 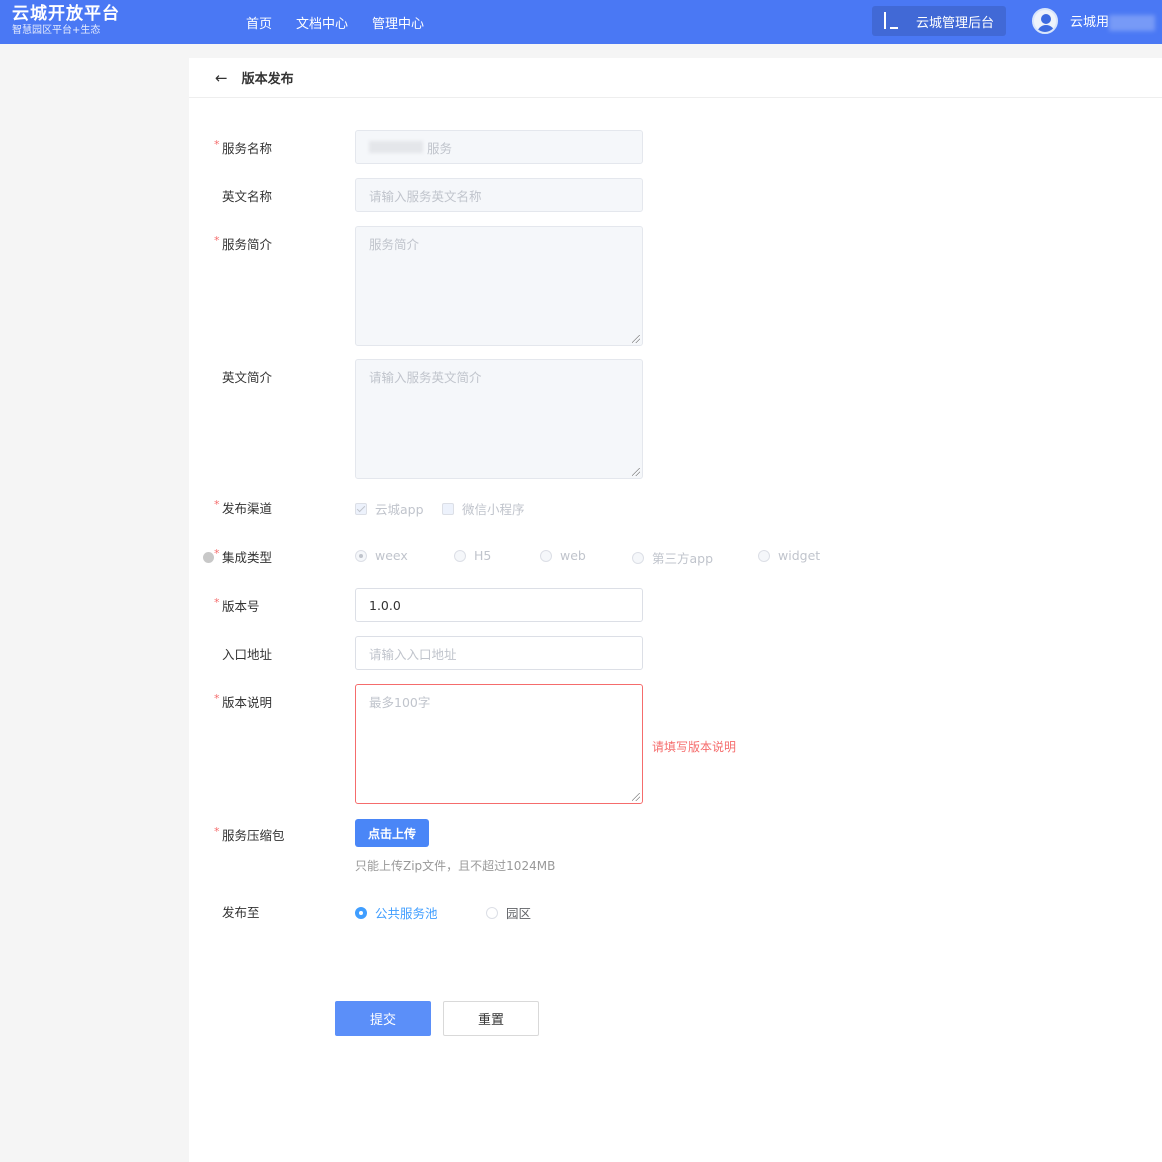 What do you see at coordinates (675, 78) in the screenshot?
I see `page-header: ← 版本发布` at bounding box center [675, 78].